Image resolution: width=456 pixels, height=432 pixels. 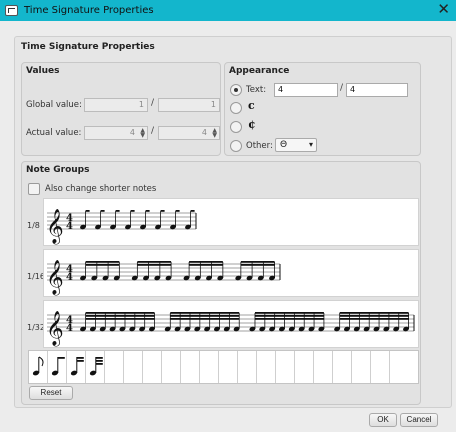 I want to click on common-time-radio, so click(x=236, y=108).